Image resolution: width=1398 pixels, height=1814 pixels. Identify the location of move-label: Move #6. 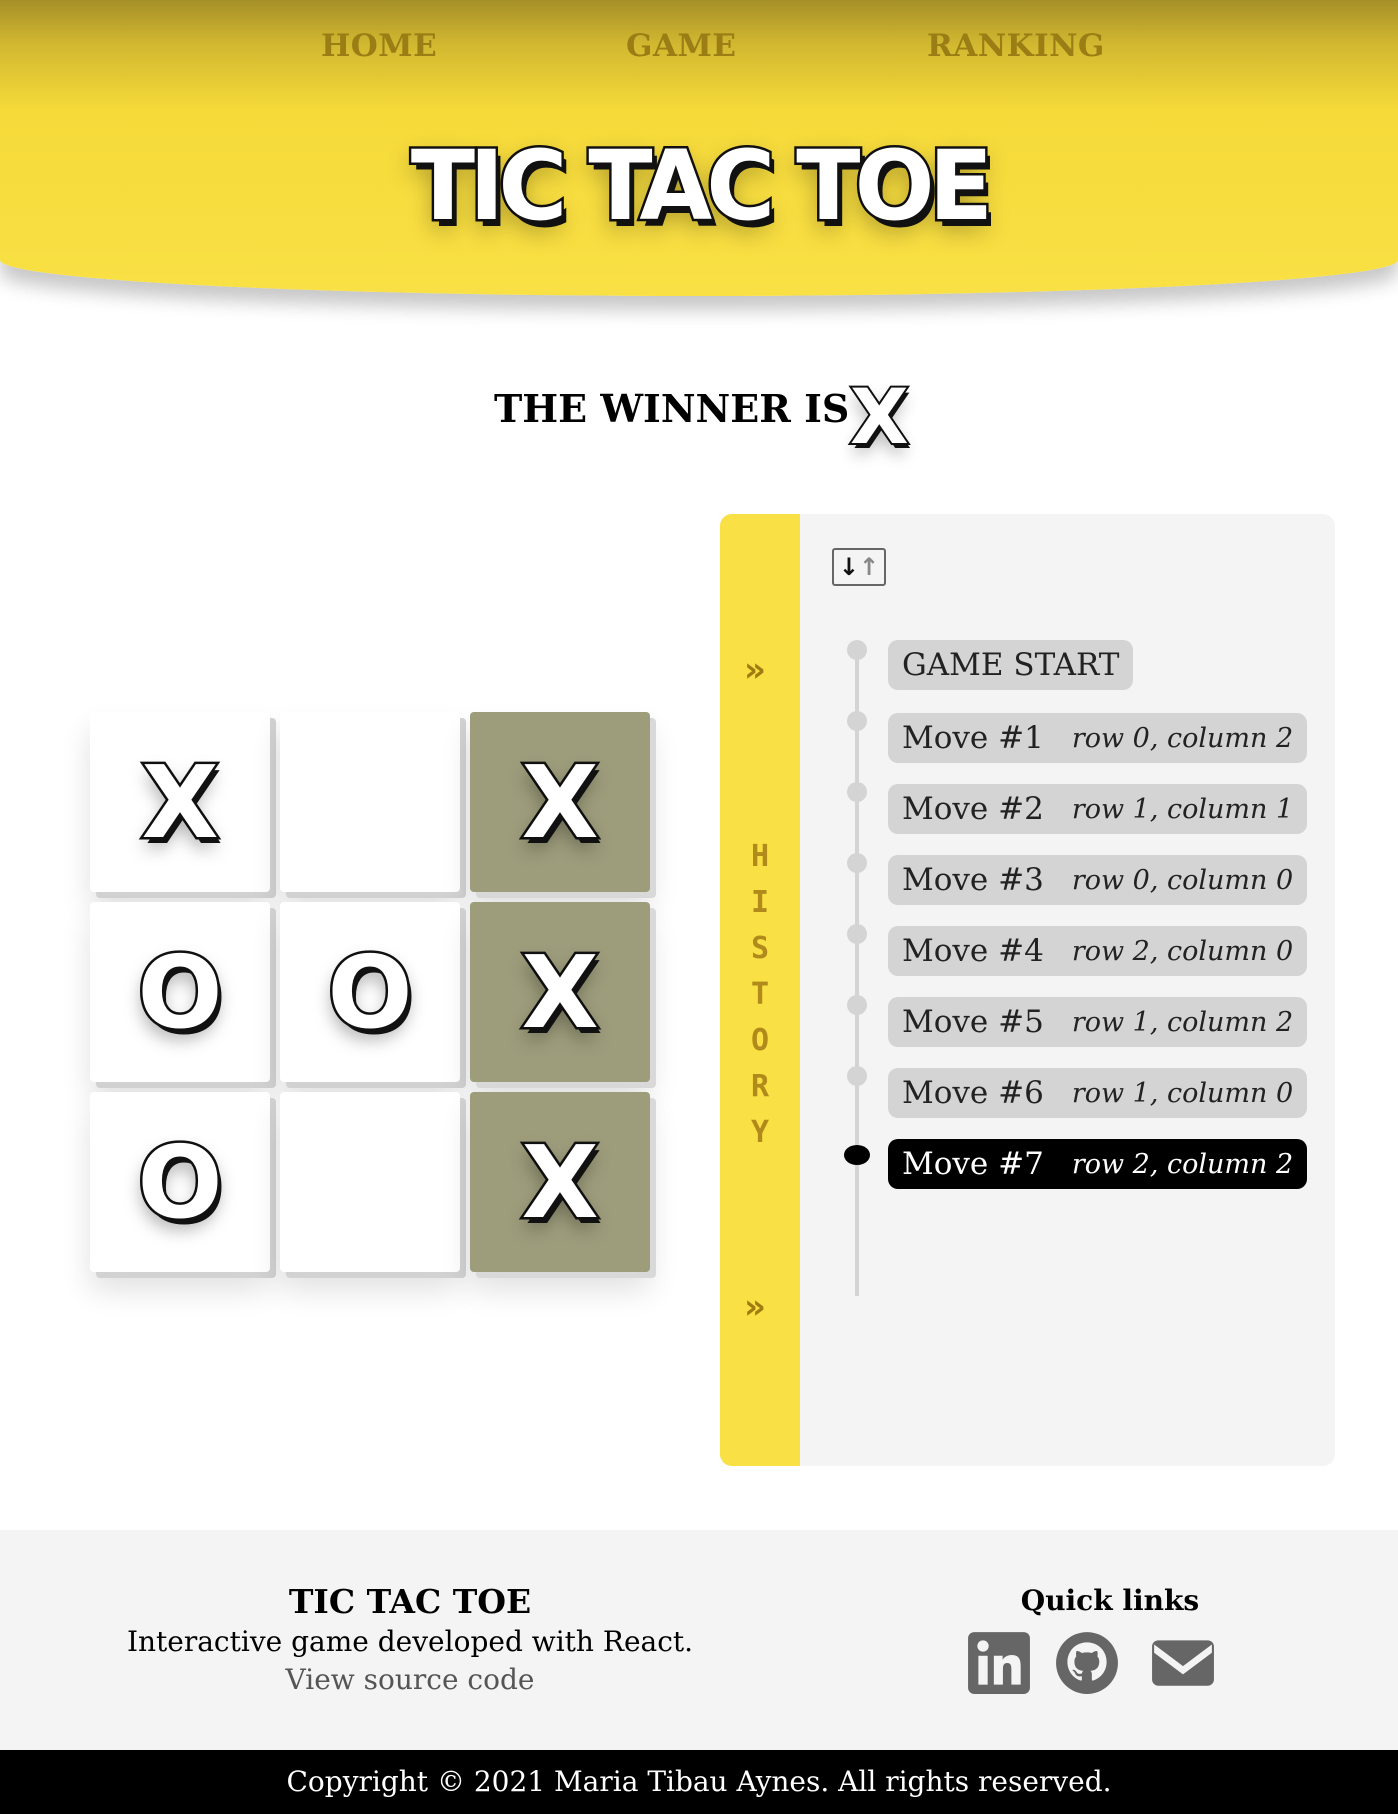
(973, 1093).